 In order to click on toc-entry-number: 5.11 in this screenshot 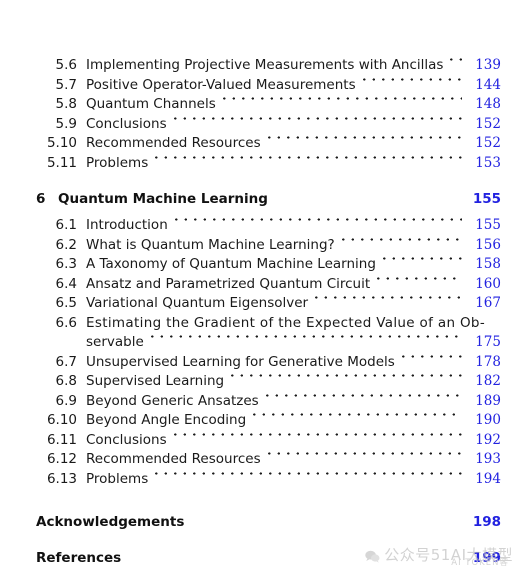, I will do `click(61, 162)`.